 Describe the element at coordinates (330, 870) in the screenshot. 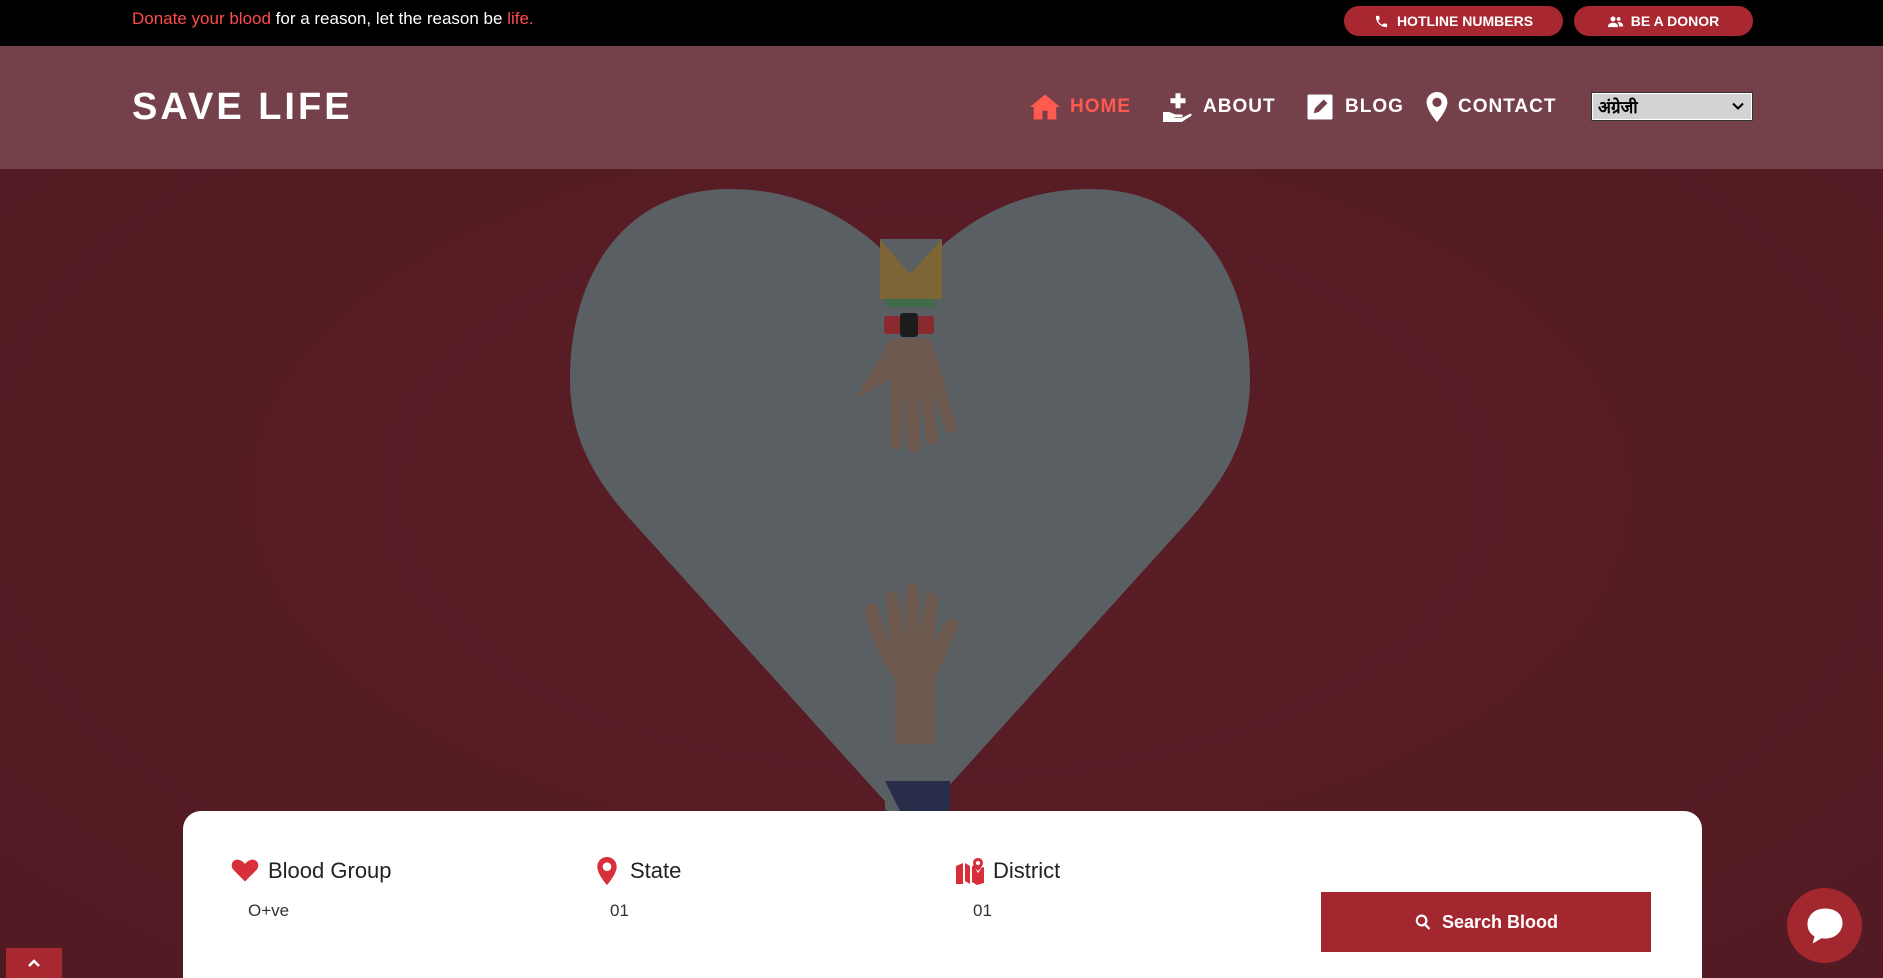

I see `blood-group-label: Blood Group` at that location.